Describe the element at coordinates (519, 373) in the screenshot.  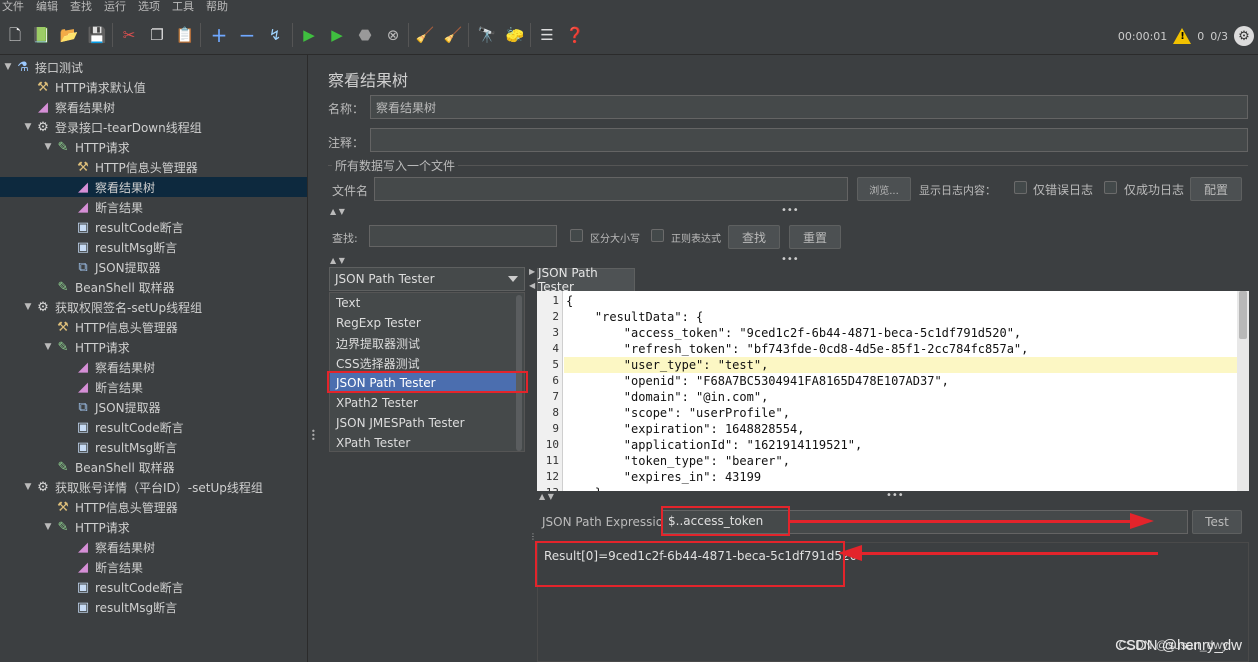
I see `list-scrollbar` at that location.